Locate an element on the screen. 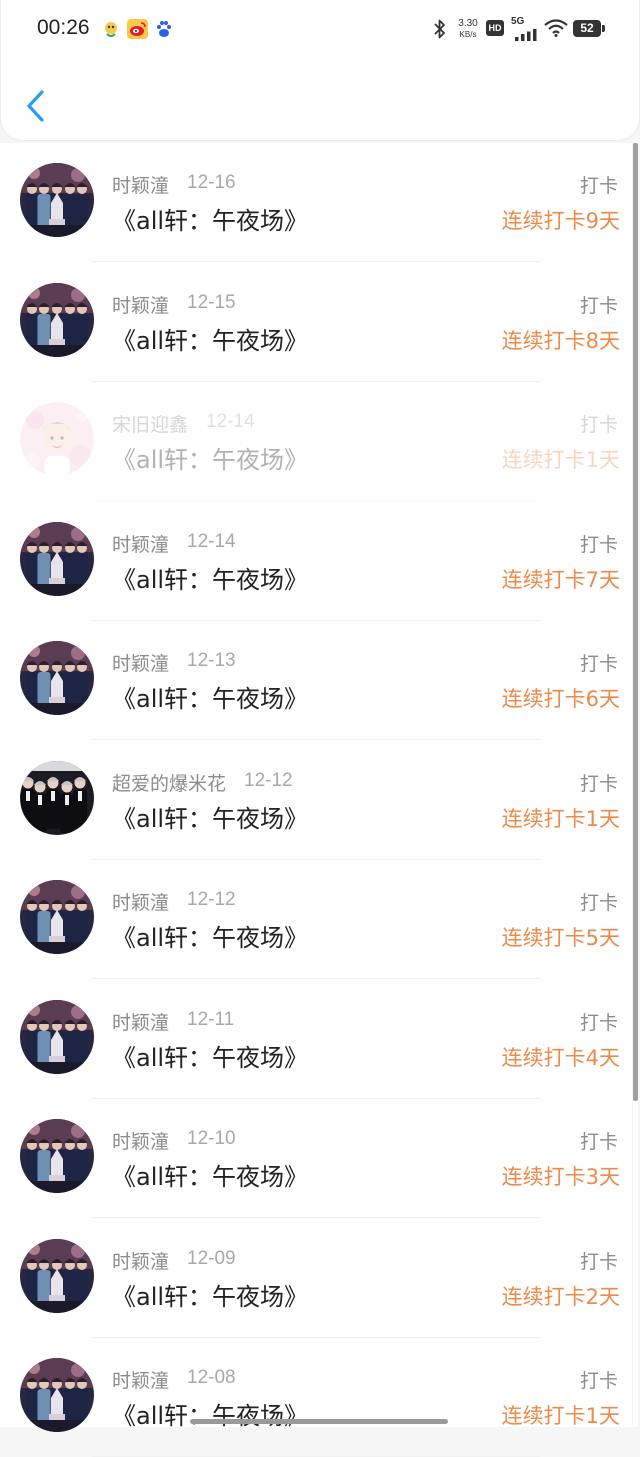  post-date: 12-15 is located at coordinates (211, 302).